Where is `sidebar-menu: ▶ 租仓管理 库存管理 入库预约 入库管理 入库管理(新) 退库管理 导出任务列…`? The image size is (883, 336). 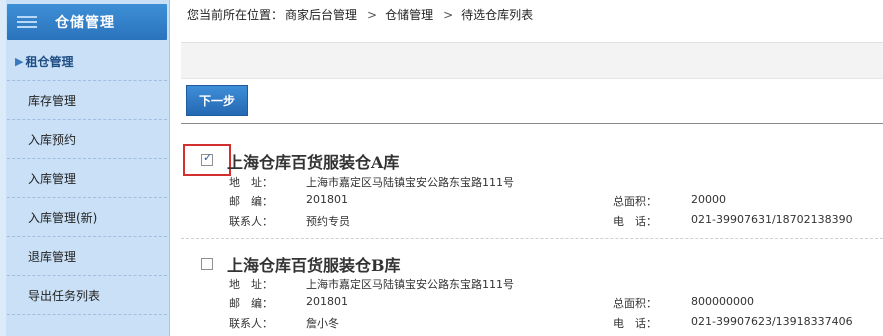 sidebar-menu: ▶ 租仓管理 库存管理 入库预约 入库管理 入库管理(新) 退库管理 导出任务列… is located at coordinates (87, 178).